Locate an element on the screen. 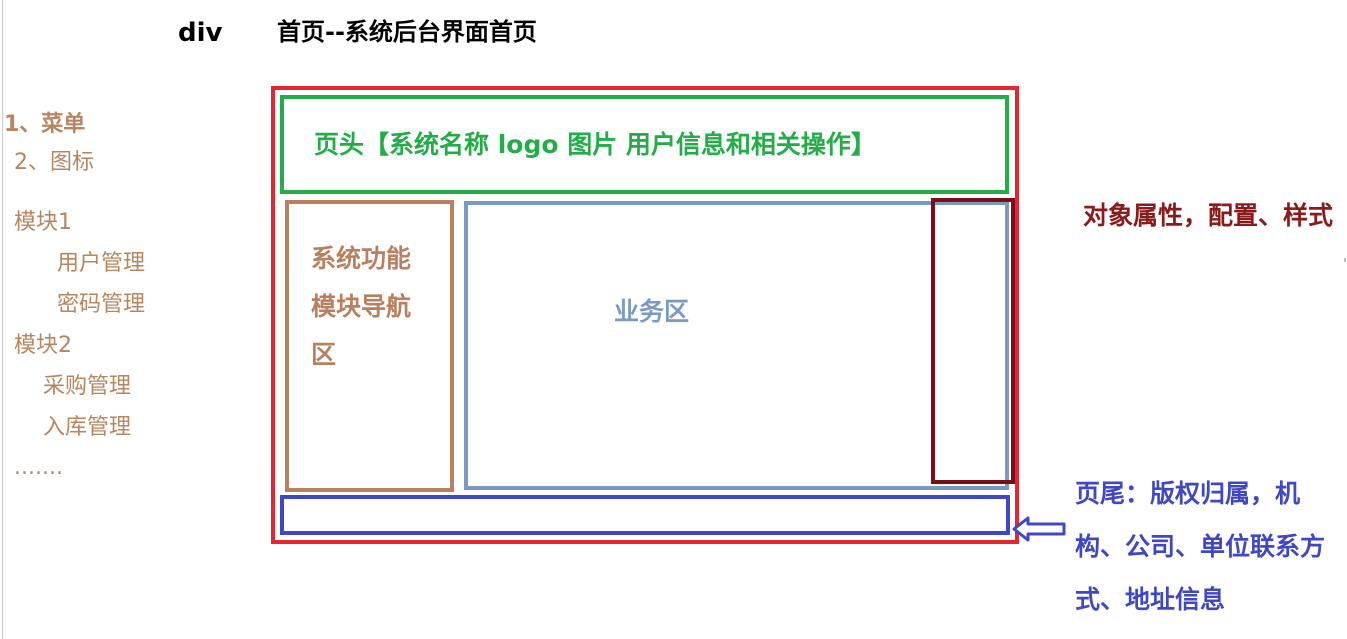 The height and width of the screenshot is (639, 1347). footer-region is located at coordinates (645, 515).